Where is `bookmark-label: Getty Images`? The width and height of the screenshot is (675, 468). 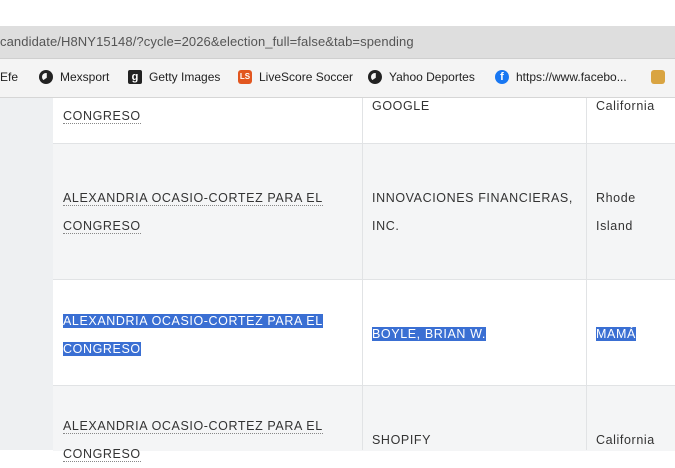
bookmark-label: Getty Images is located at coordinates (185, 77).